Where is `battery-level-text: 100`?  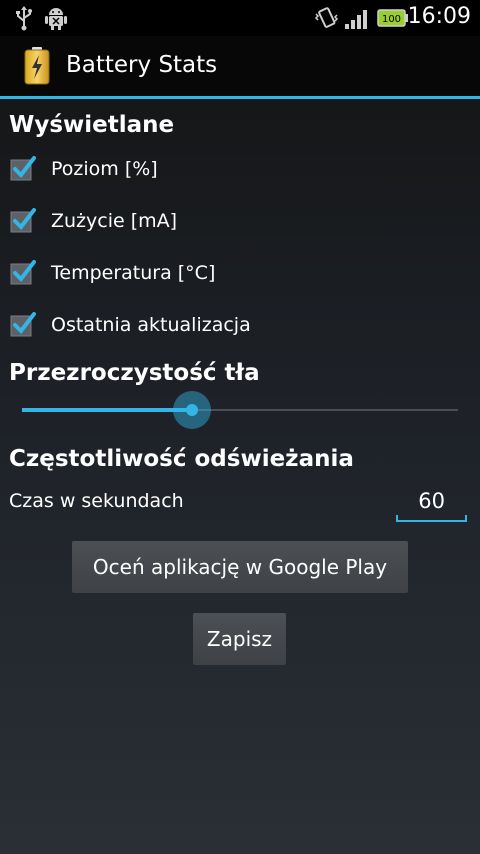
battery-level-text: 100 is located at coordinates (391, 19).